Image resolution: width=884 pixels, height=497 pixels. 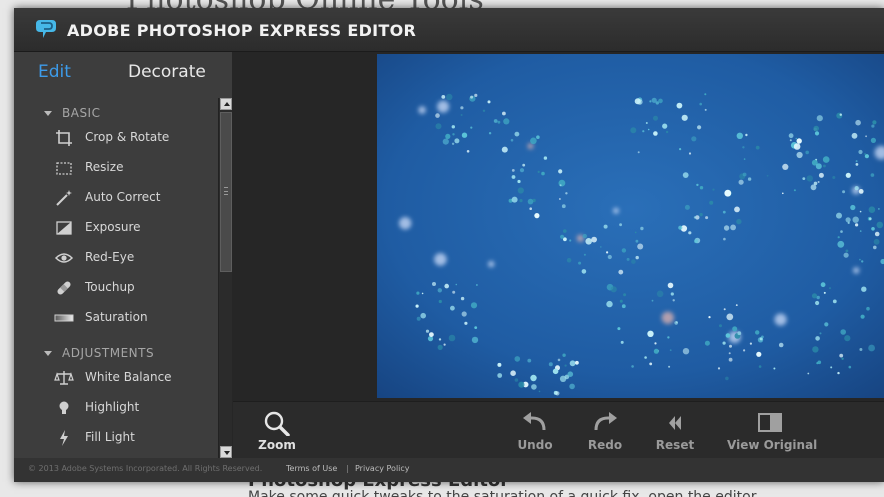 What do you see at coordinates (772, 430) in the screenshot?
I see `view-original-button: View Original` at bounding box center [772, 430].